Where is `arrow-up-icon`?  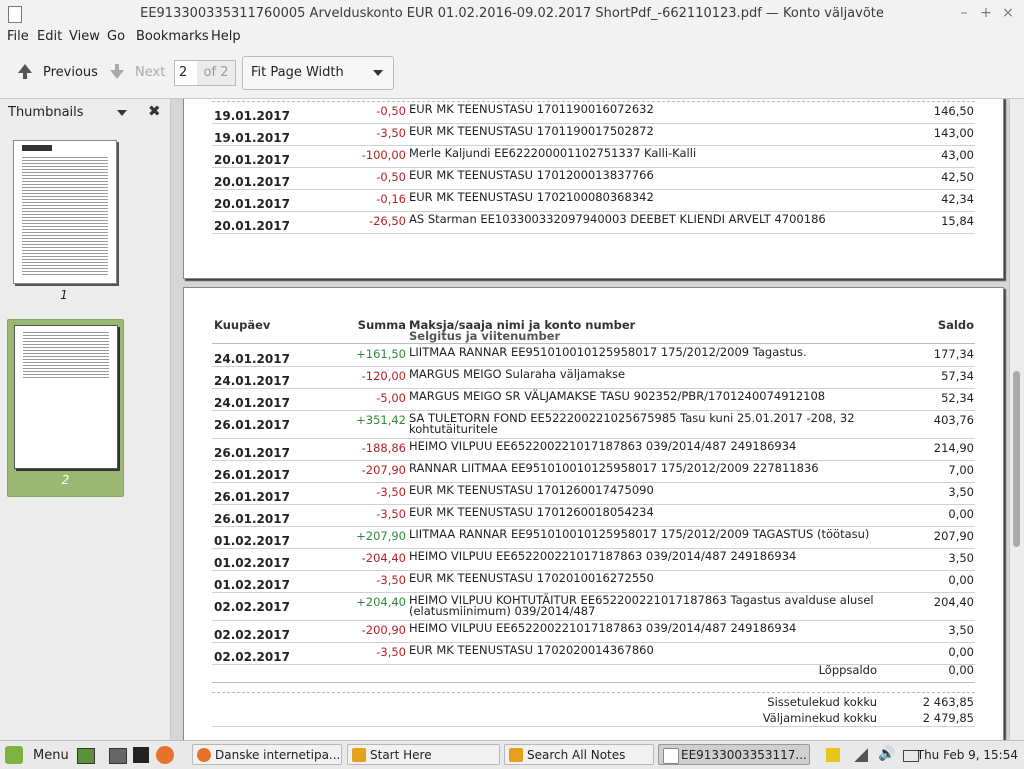
arrow-up-icon is located at coordinates (25, 68).